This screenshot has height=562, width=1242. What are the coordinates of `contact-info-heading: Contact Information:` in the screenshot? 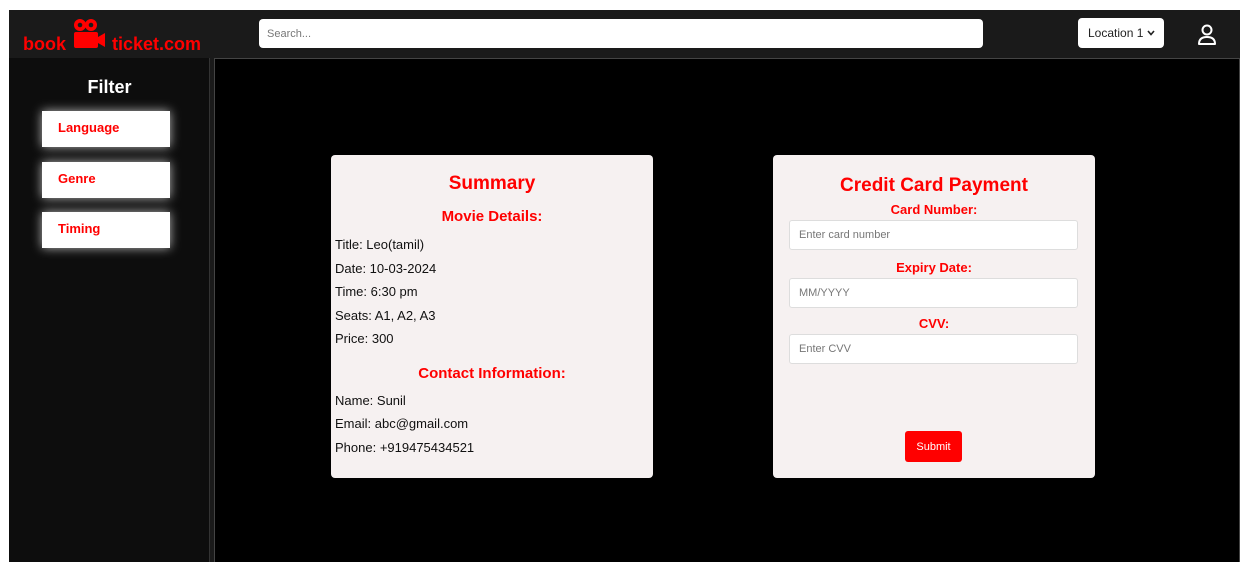 It's located at (492, 373).